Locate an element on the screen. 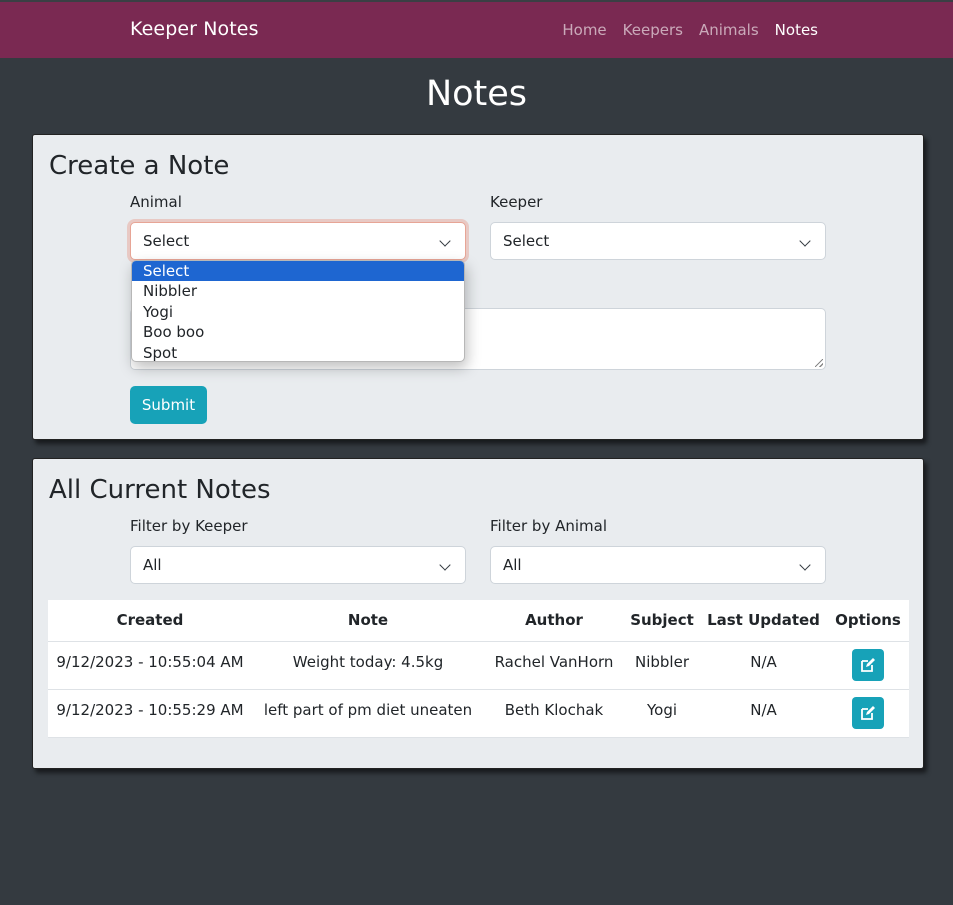 The height and width of the screenshot is (905, 953). column-header-options: Options is located at coordinates (868, 621).